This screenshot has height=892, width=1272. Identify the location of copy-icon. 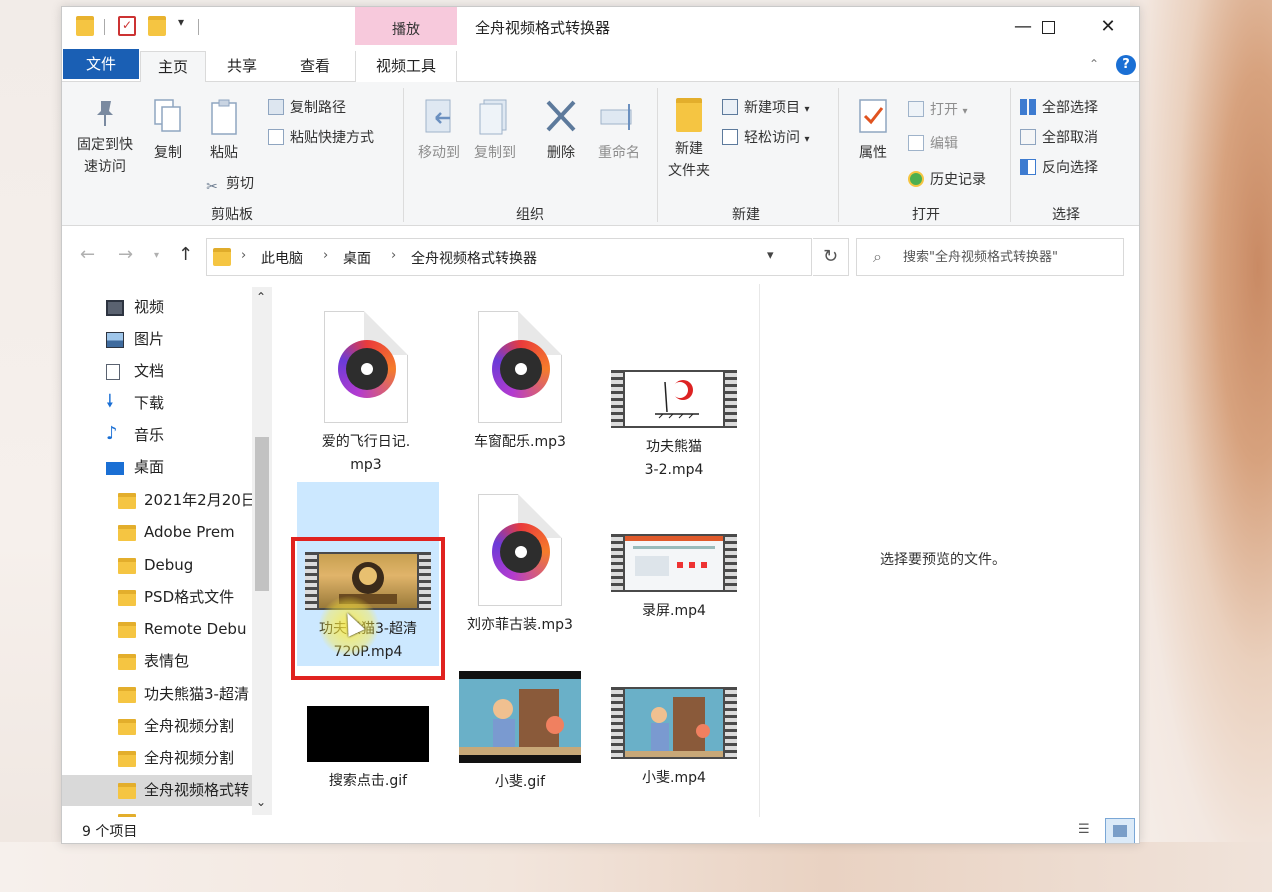
(168, 117).